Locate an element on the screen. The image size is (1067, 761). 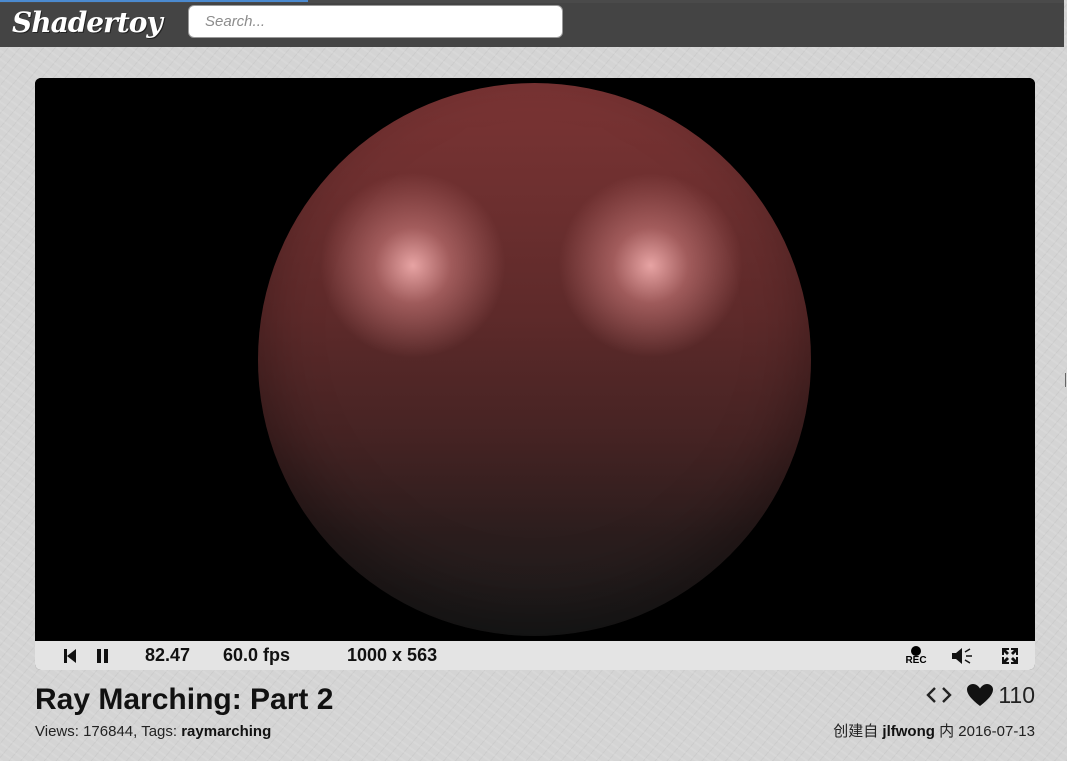
views-tags-label: Views: 176844, Tags: is located at coordinates (106, 731).